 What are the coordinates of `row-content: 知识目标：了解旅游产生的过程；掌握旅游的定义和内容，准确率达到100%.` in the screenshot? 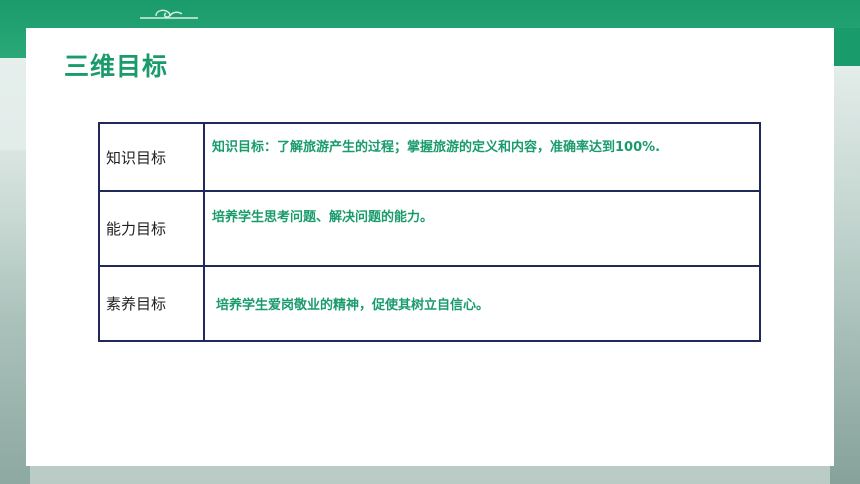 It's located at (436, 147).